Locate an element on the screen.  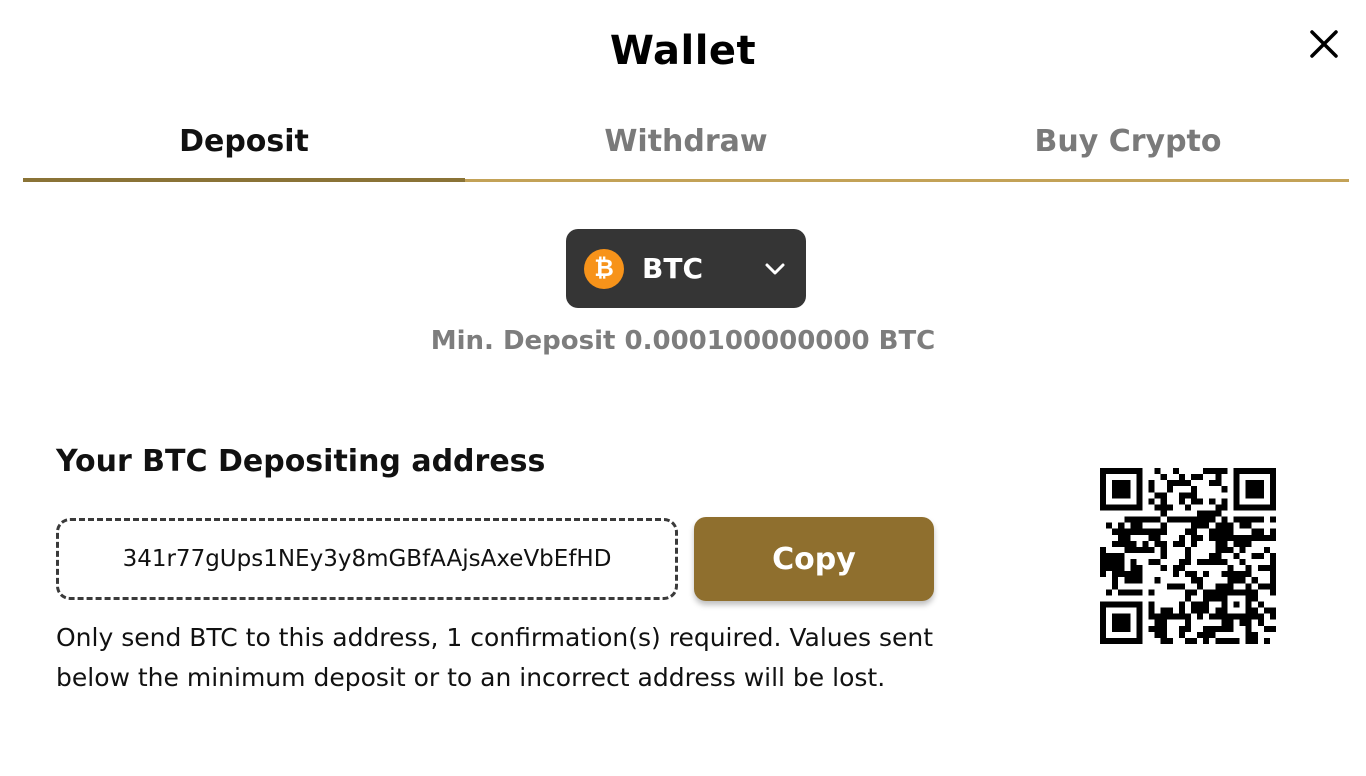
copy-button: Copy is located at coordinates (814, 559).